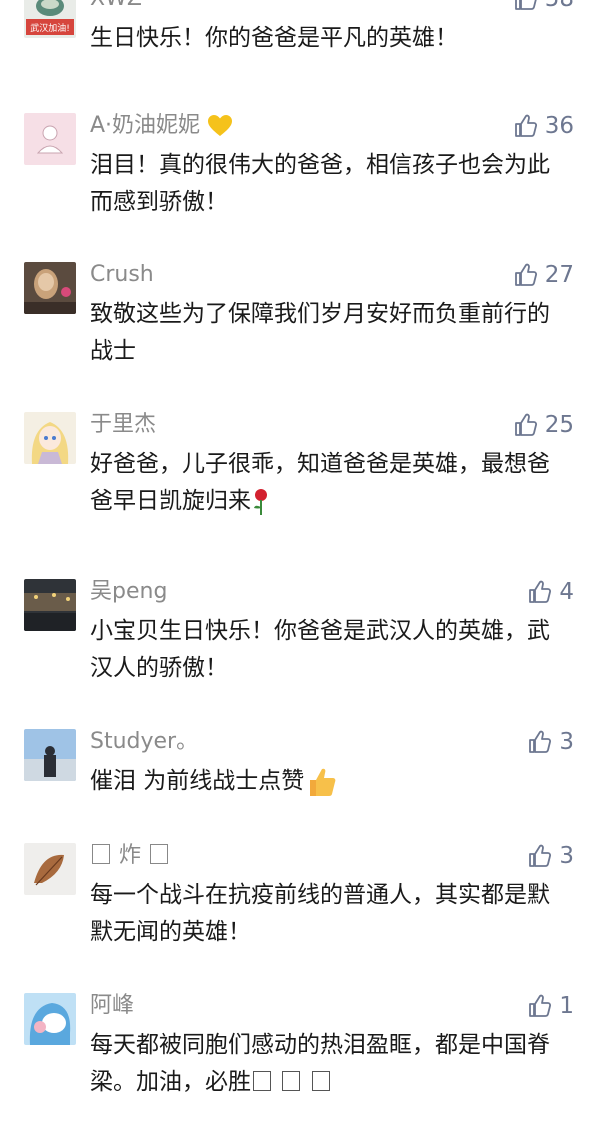 This screenshot has height=1137, width=600. I want to click on like-count: 25, so click(559, 425).